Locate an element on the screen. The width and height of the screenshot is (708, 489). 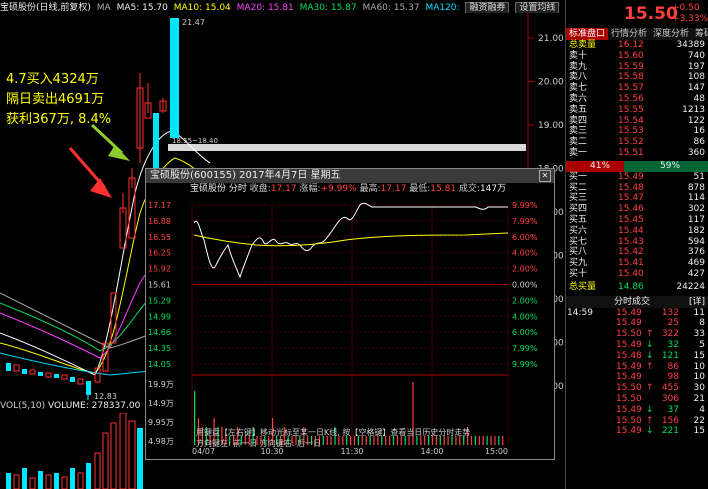
trades-detail-link: [详] is located at coordinates (697, 302).